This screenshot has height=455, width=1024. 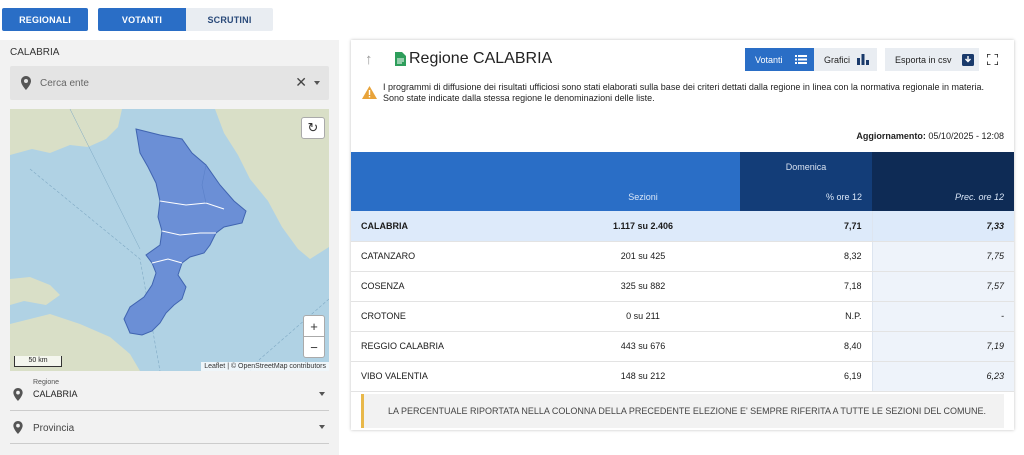 What do you see at coordinates (943, 196) in the screenshot?
I see `header-prec-ore-12: Prec. ore 12` at bounding box center [943, 196].